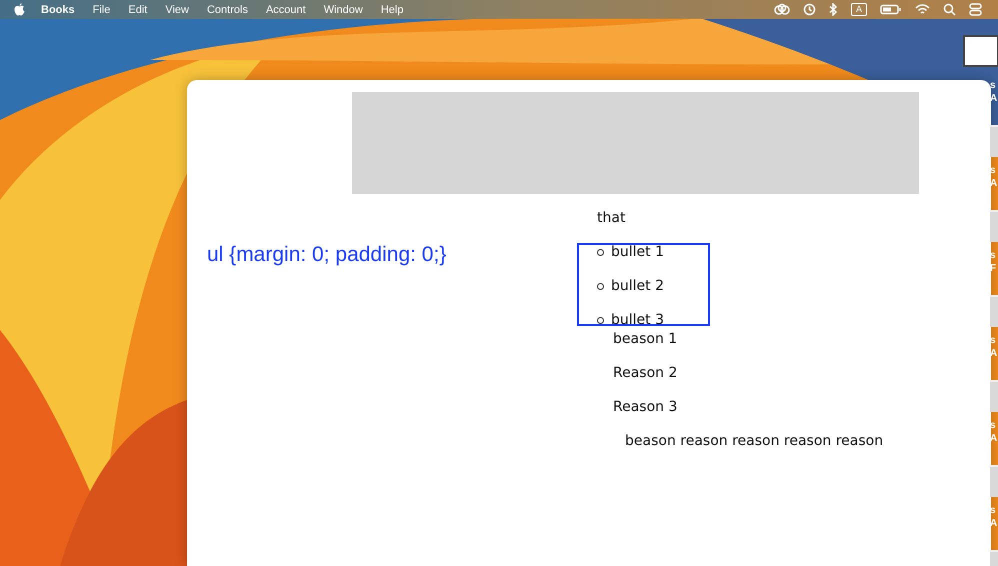 The height and width of the screenshot is (566, 998). Describe the element at coordinates (922, 9) in the screenshot. I see `wifi-icon` at that location.